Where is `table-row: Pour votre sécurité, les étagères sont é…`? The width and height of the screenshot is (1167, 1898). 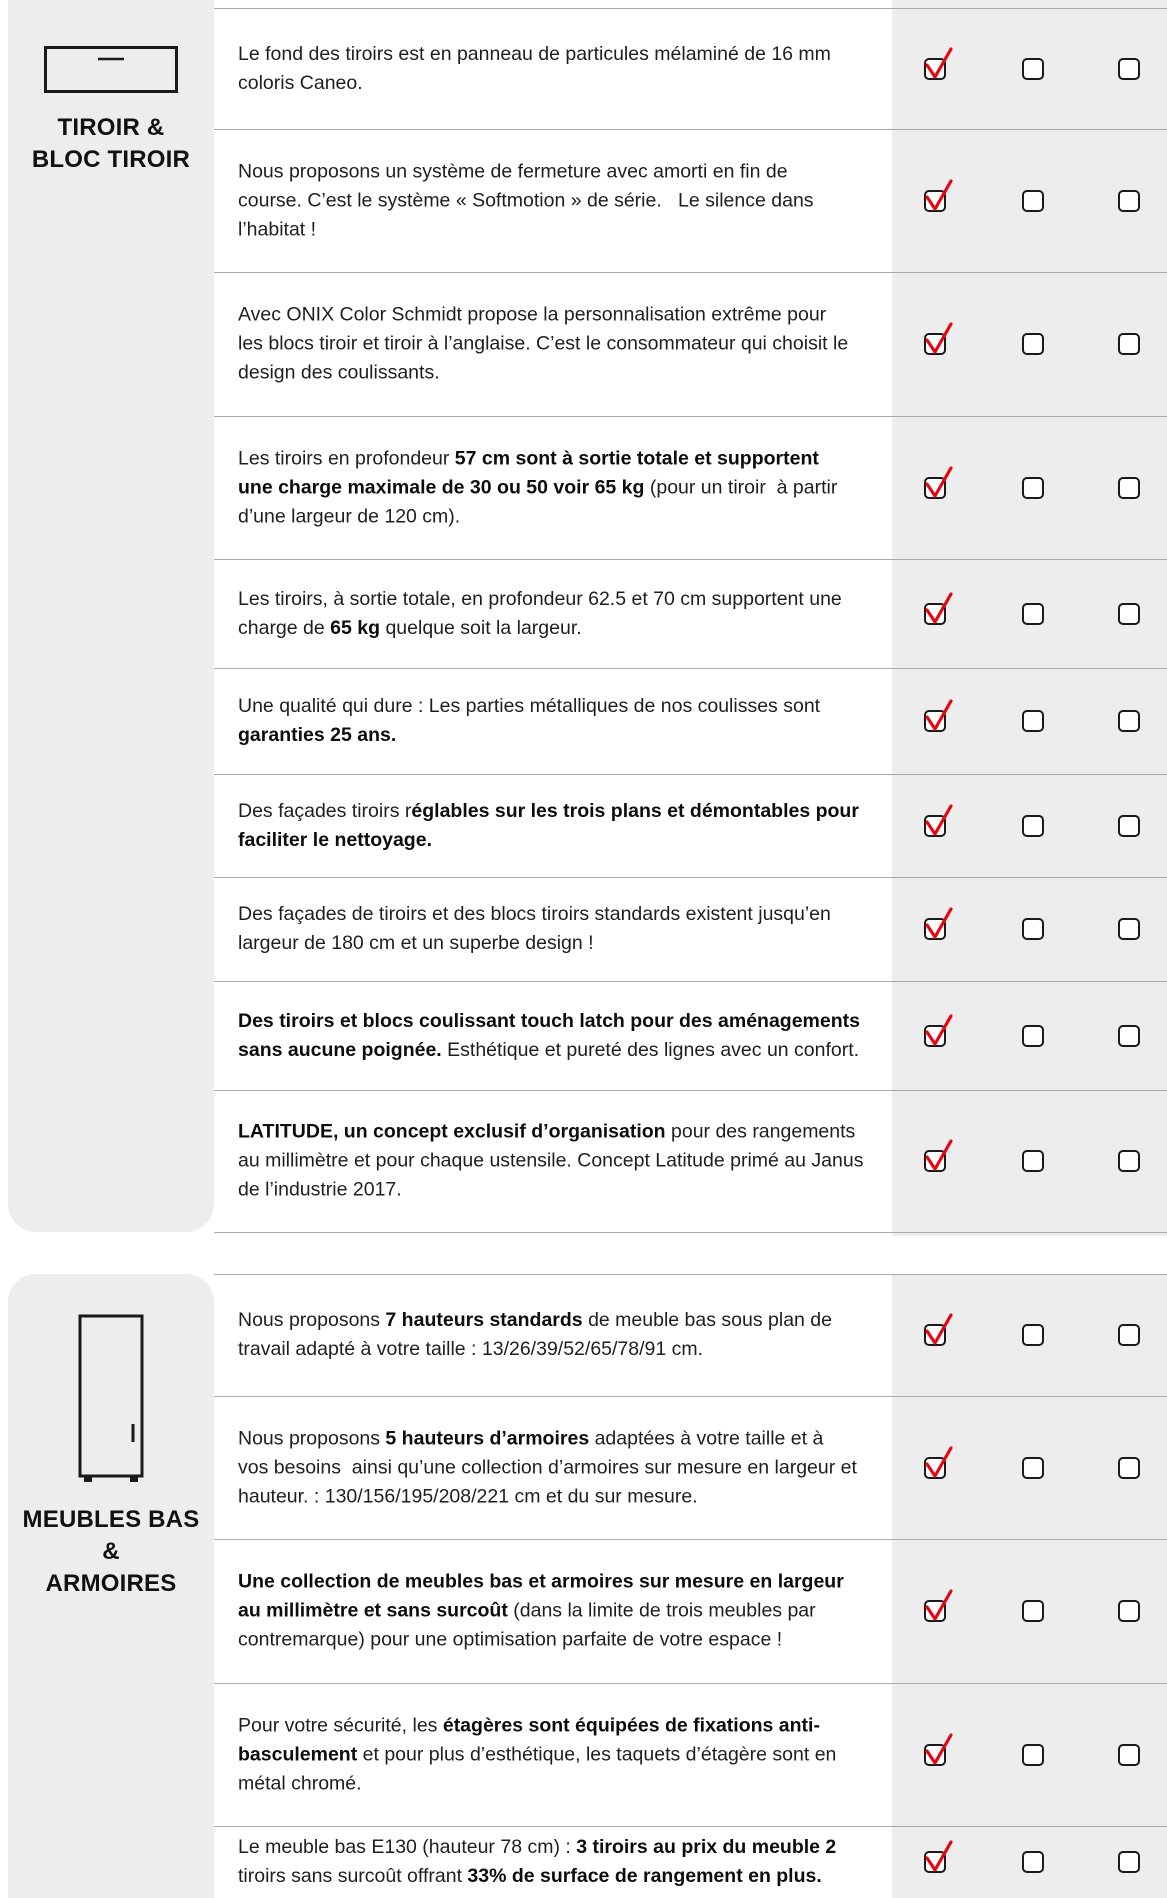
table-row: Pour votre sécurité, les étagères sont é… is located at coordinates (690, 1755).